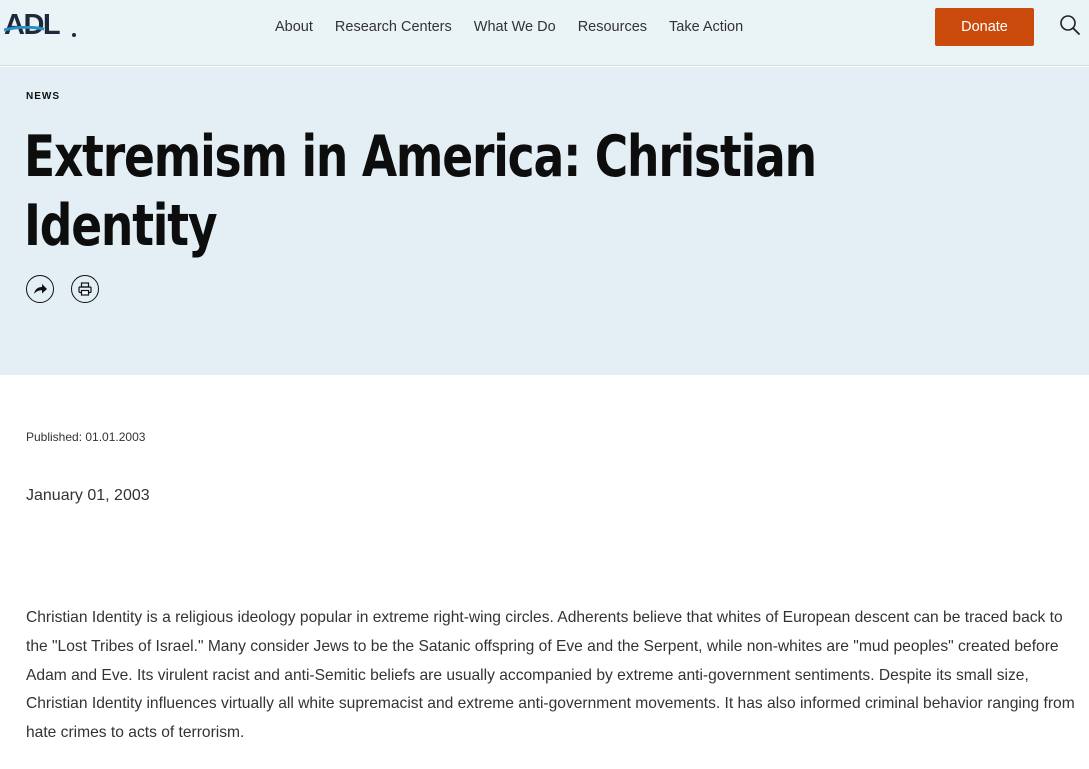 The height and width of the screenshot is (769, 1089). What do you see at coordinates (24, 29) in the screenshot?
I see `logo-swoosh-icon` at bounding box center [24, 29].